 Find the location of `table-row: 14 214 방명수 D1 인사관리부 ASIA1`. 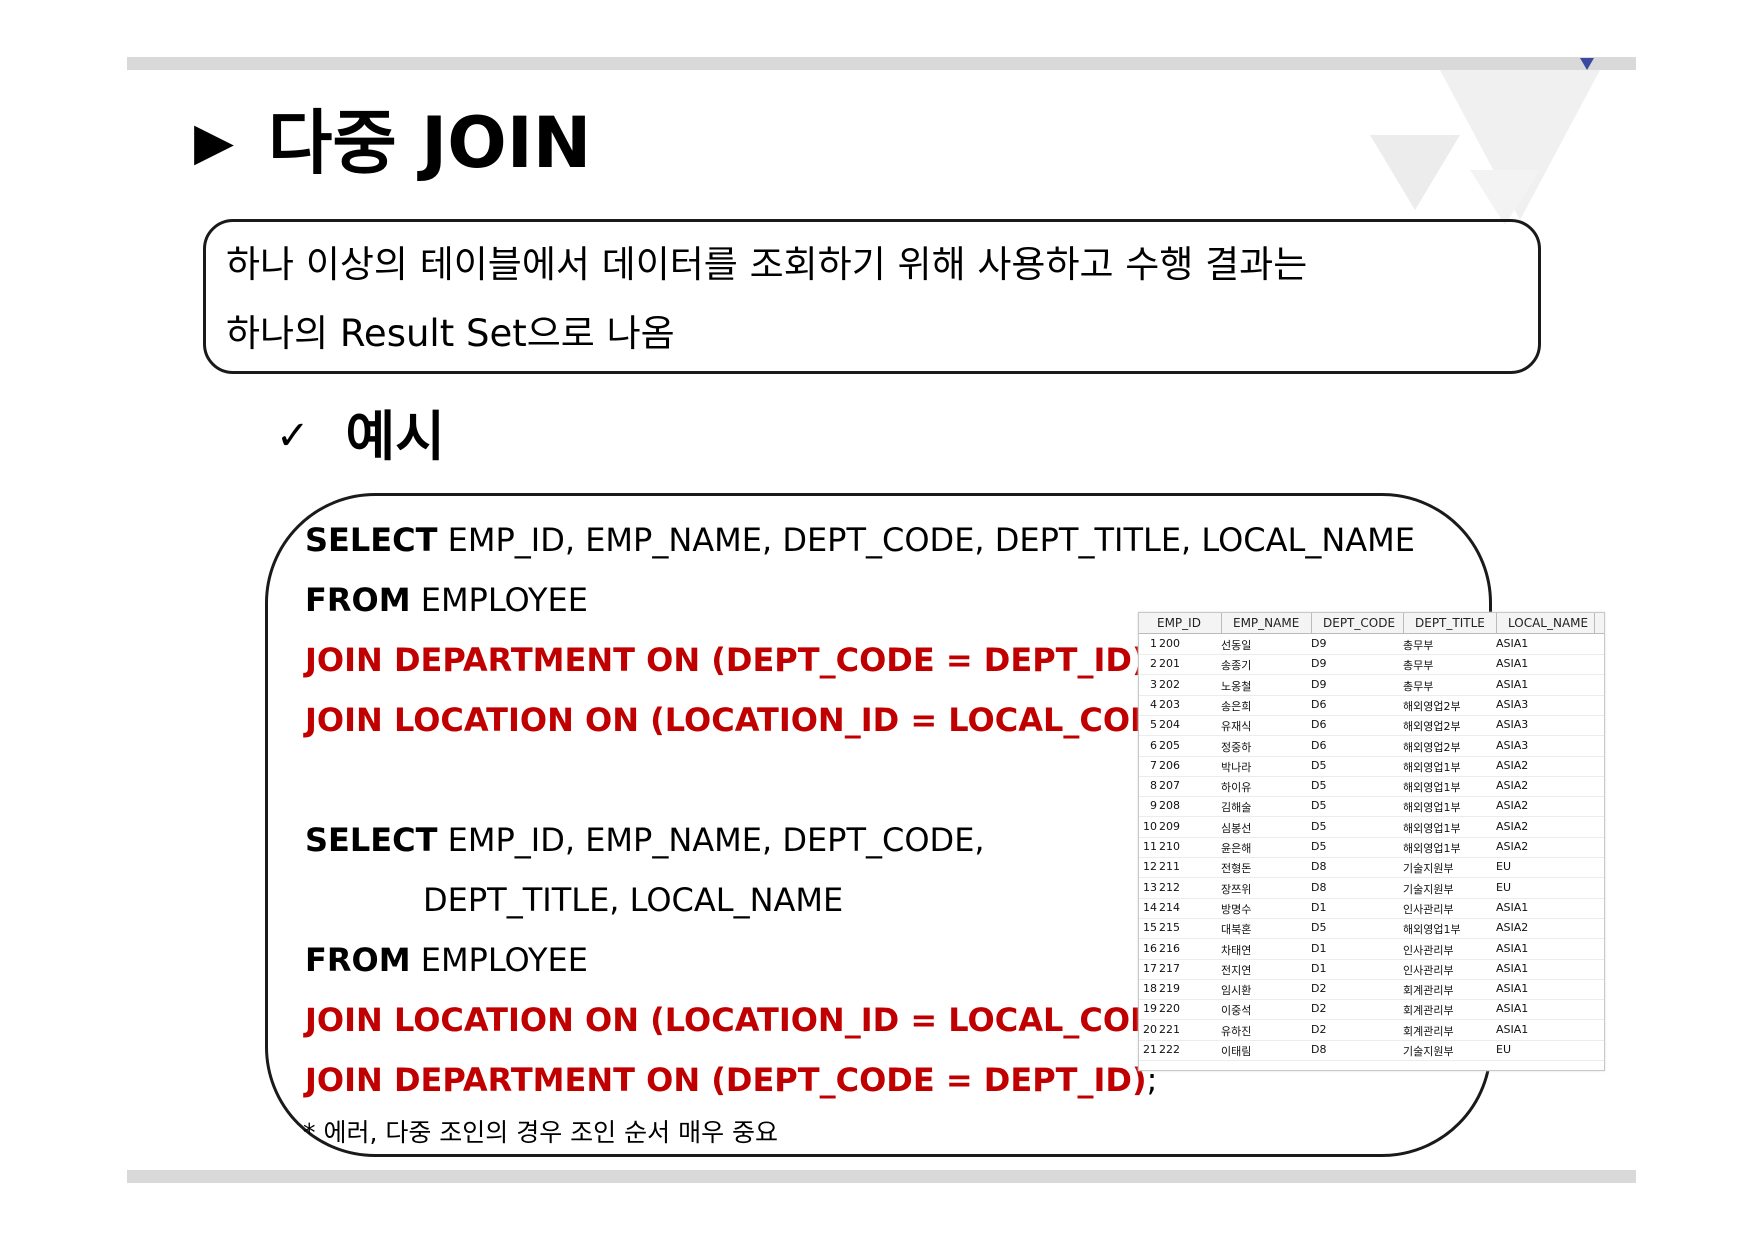

table-row: 14 214 방명수 D1 인사관리부 ASIA1 is located at coordinates (1371, 908).